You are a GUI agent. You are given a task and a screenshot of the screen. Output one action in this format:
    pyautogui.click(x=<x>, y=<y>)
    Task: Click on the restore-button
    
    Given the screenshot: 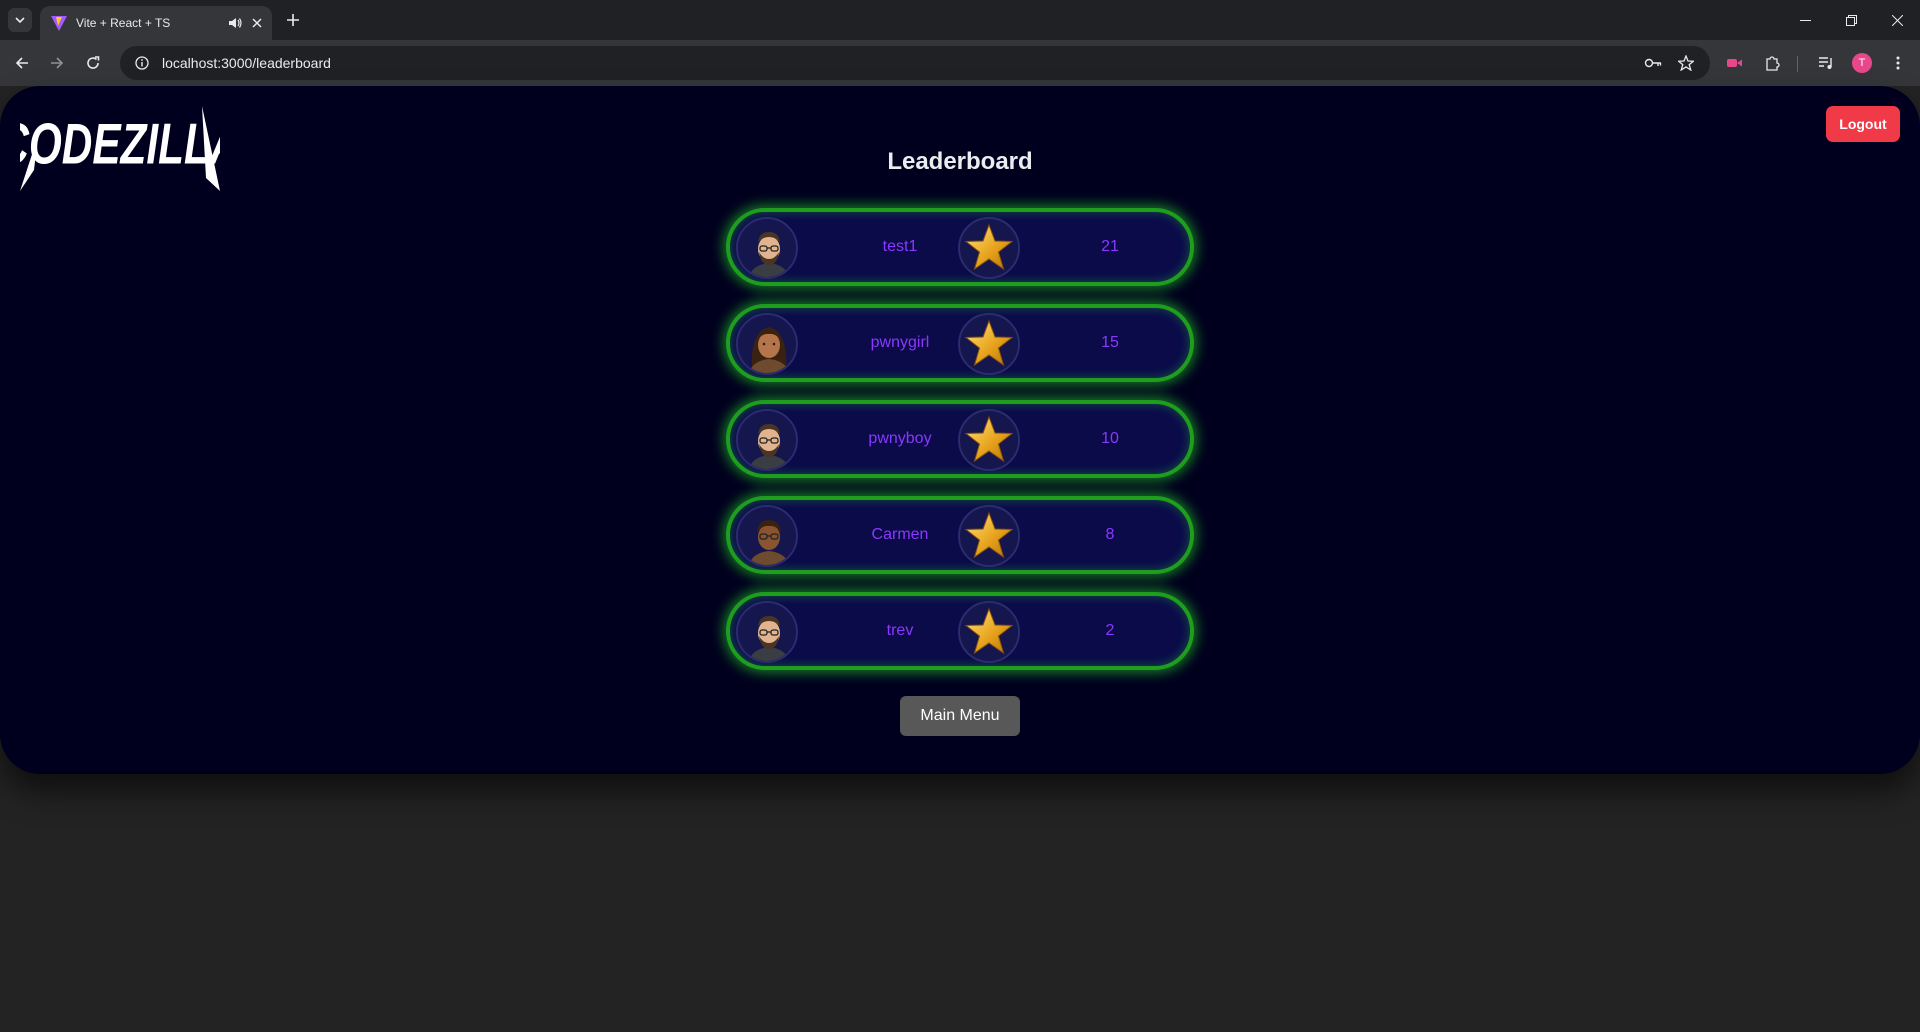 What is the action you would take?
    pyautogui.click(x=1851, y=20)
    